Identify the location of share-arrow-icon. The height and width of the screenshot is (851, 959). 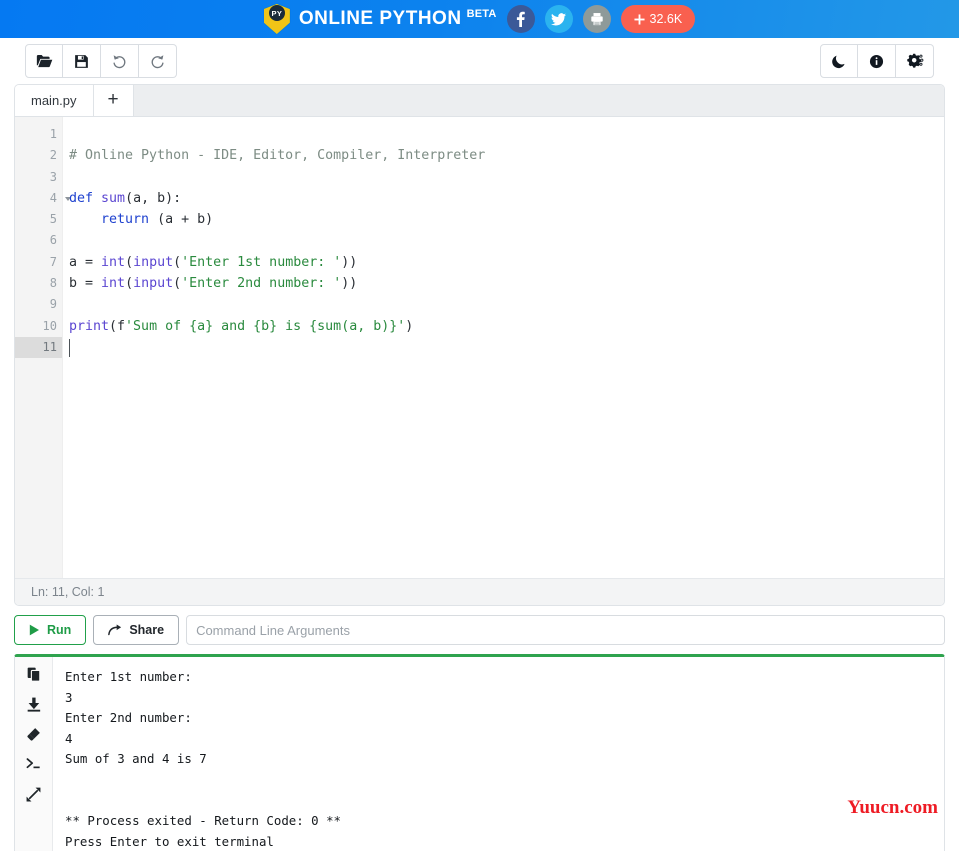
(115, 630).